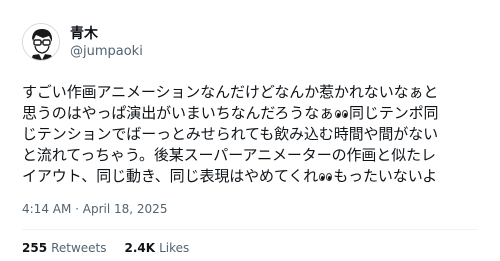 The image size is (500, 261). I want to click on avatar-illustration, so click(41, 42).